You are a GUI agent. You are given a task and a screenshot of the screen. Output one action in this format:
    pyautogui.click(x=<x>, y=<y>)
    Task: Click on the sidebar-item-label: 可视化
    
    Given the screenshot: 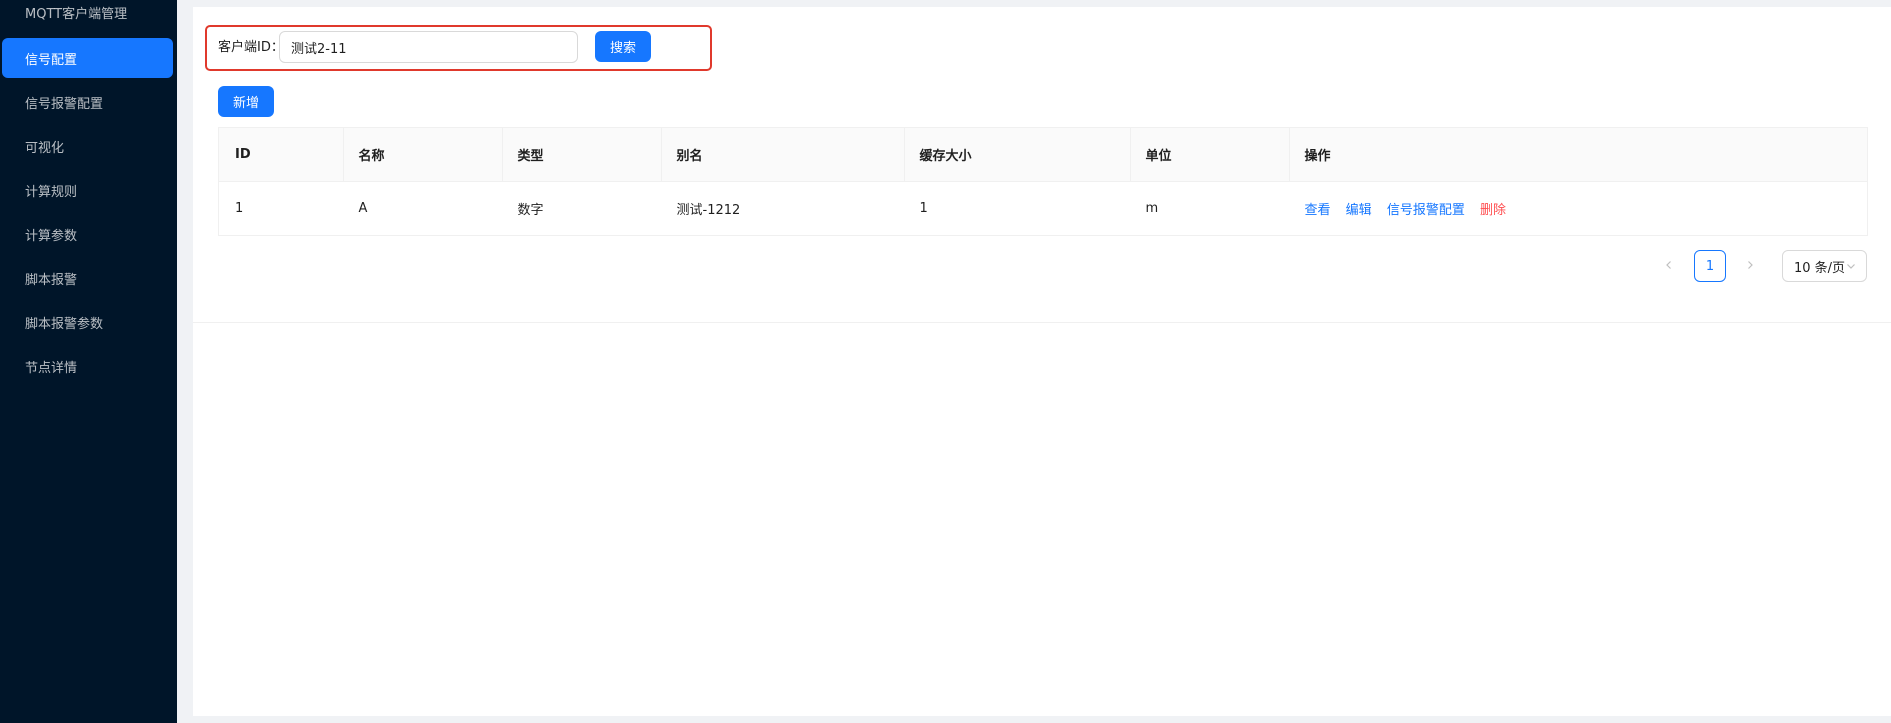 What is the action you would take?
    pyautogui.click(x=45, y=148)
    